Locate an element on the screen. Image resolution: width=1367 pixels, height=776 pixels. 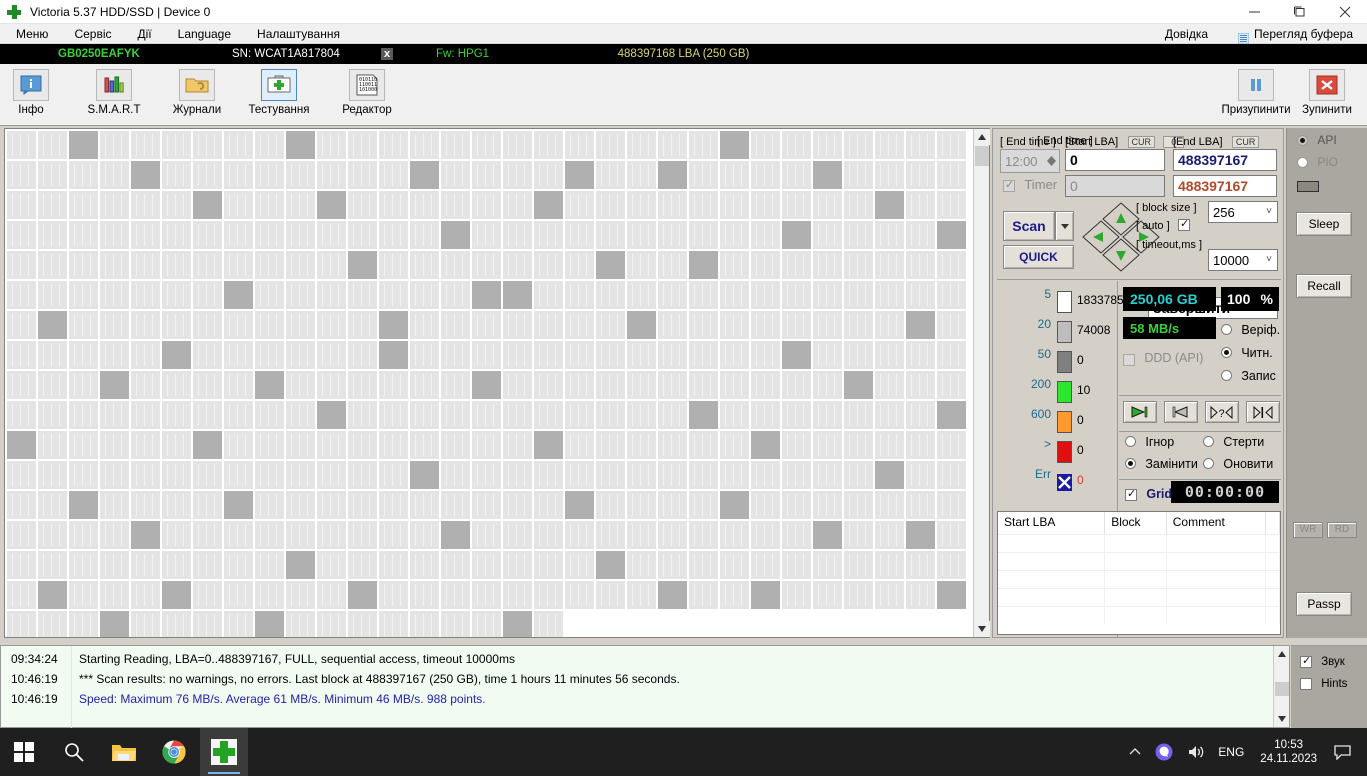
start-lba-input: 0 is located at coordinates (1115, 160).